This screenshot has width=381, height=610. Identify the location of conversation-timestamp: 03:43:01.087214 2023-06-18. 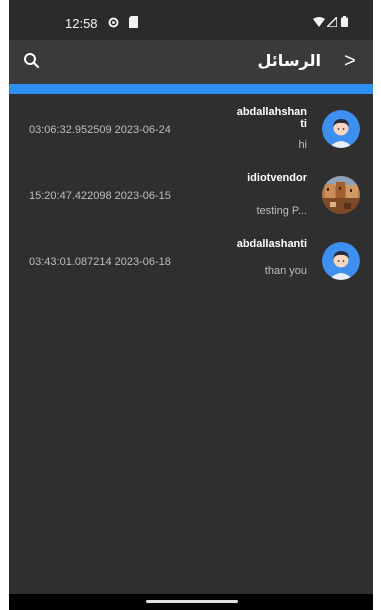
(100, 262).